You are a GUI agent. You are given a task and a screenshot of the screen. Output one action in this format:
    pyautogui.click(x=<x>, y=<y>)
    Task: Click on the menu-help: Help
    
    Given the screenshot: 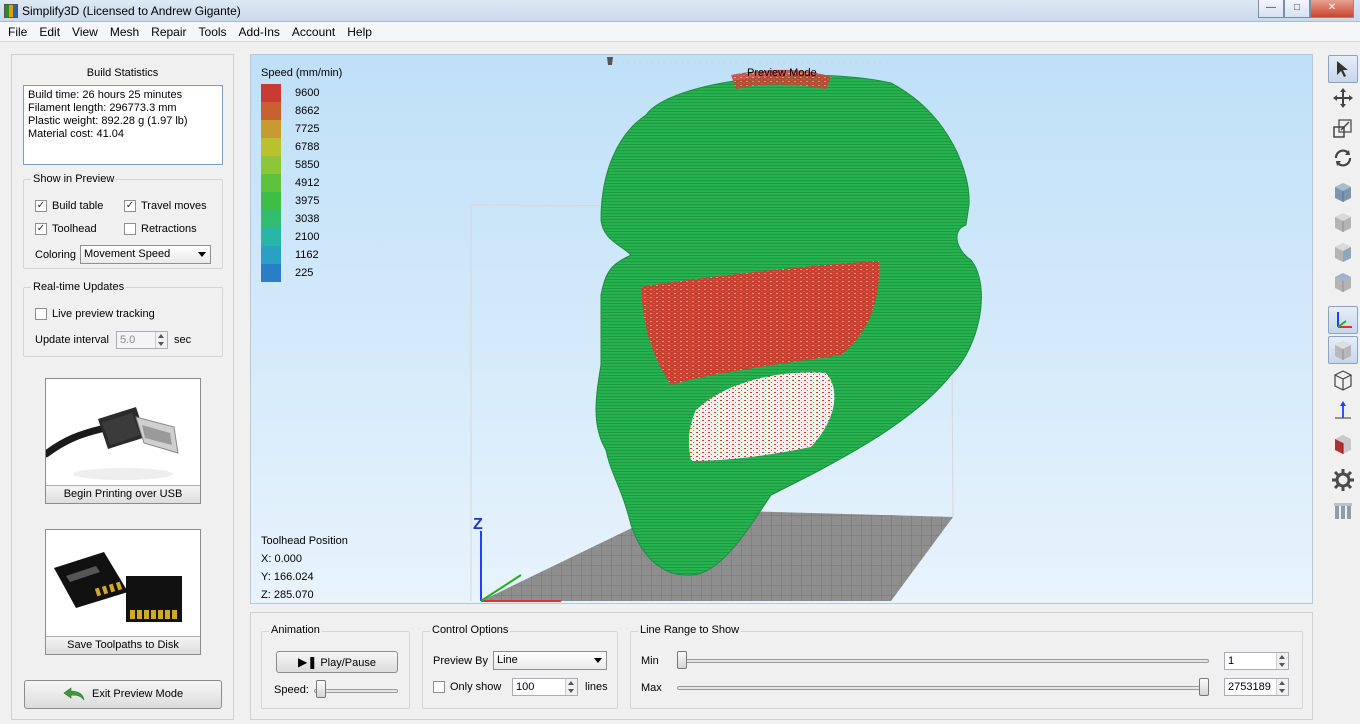 What is the action you would take?
    pyautogui.click(x=359, y=31)
    